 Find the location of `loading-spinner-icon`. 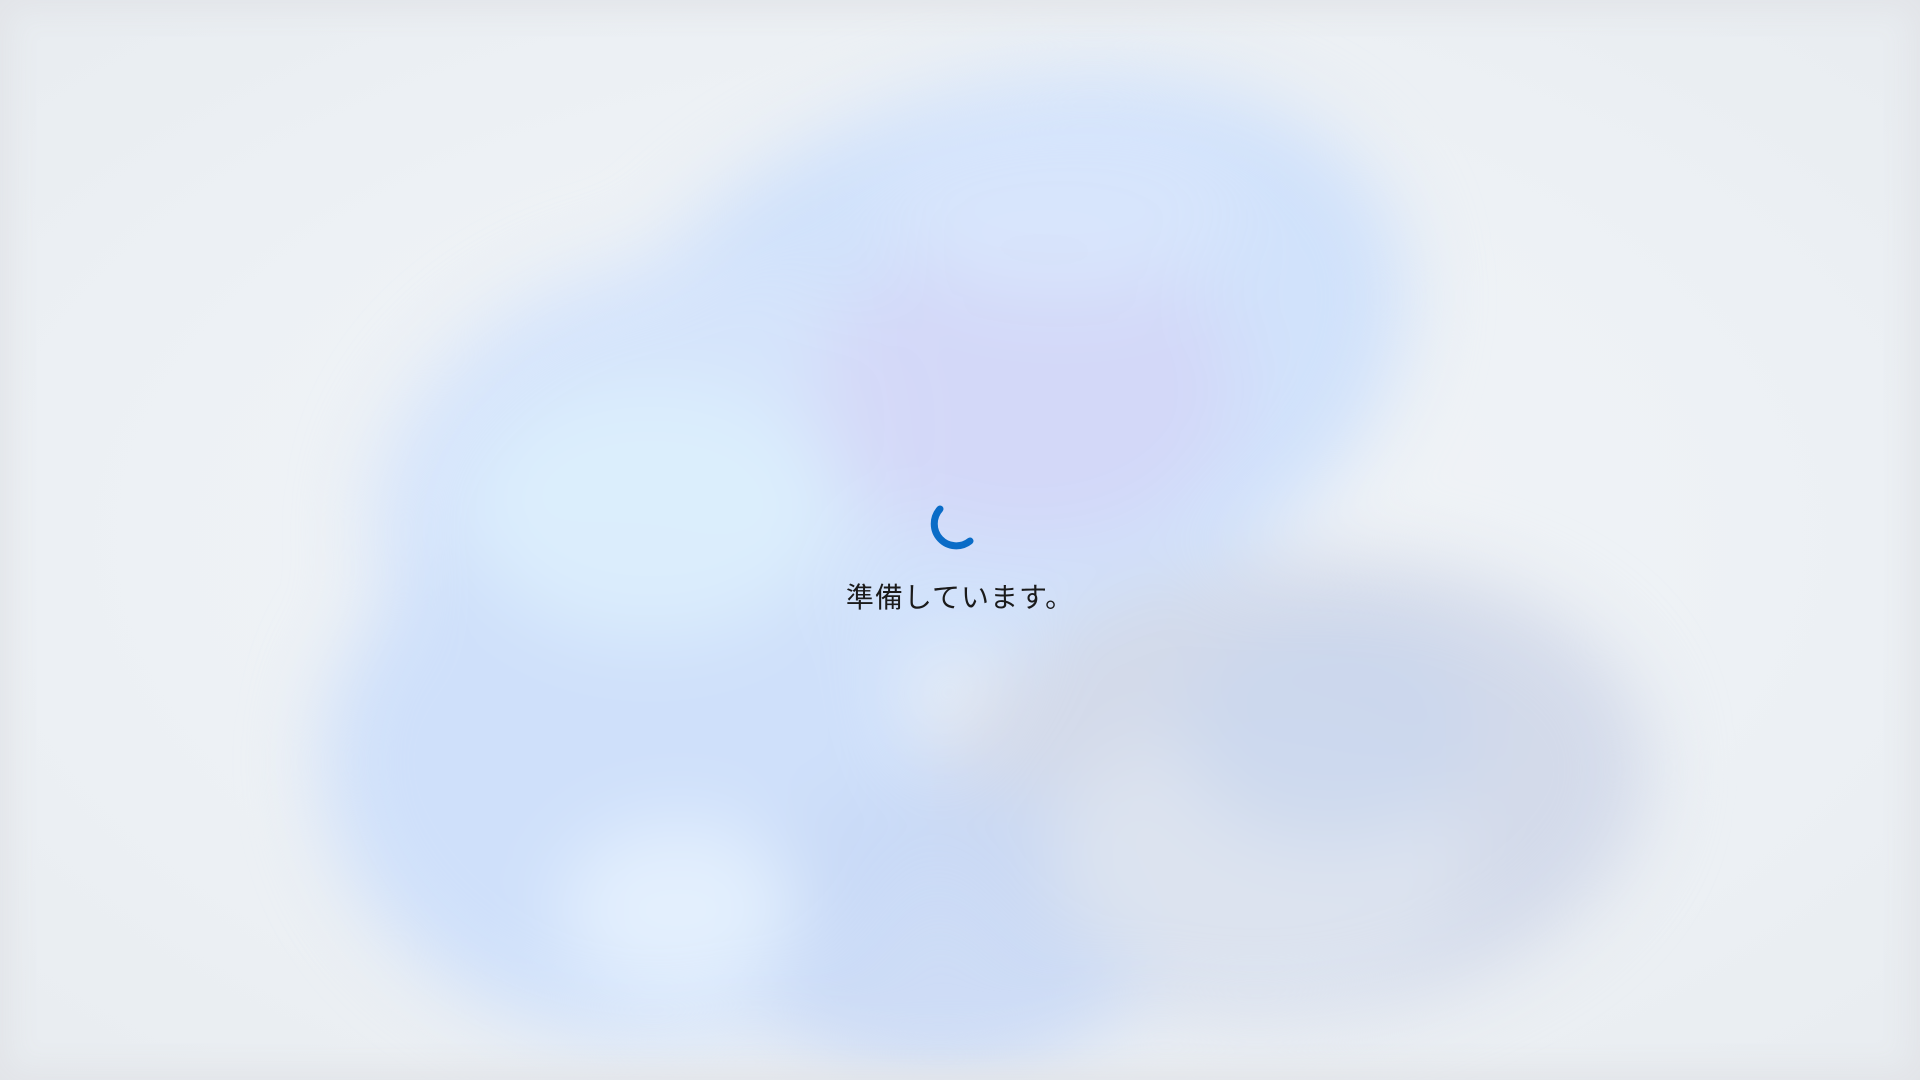

loading-spinner-icon is located at coordinates (952, 527).